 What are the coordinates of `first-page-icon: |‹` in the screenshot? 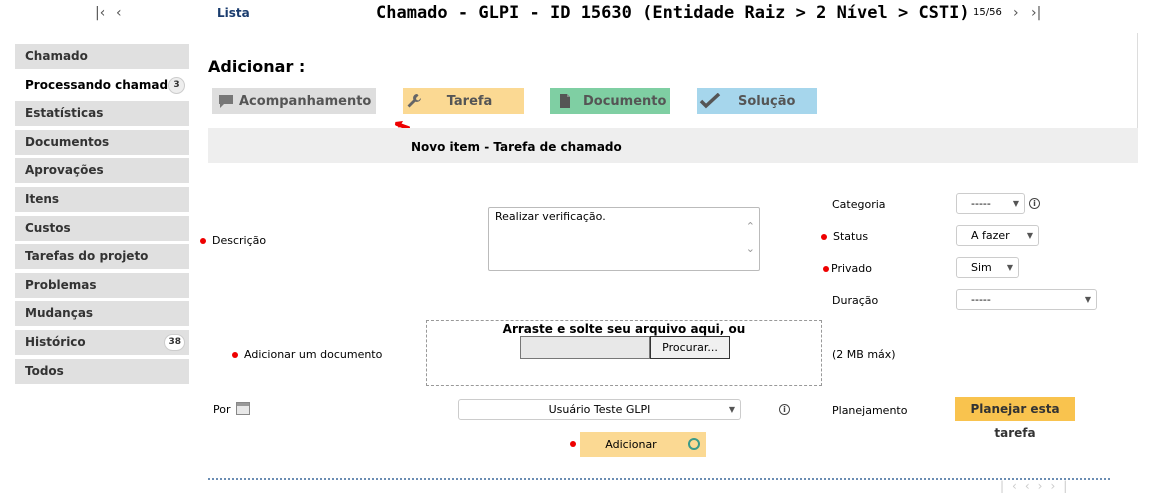 It's located at (100, 13).